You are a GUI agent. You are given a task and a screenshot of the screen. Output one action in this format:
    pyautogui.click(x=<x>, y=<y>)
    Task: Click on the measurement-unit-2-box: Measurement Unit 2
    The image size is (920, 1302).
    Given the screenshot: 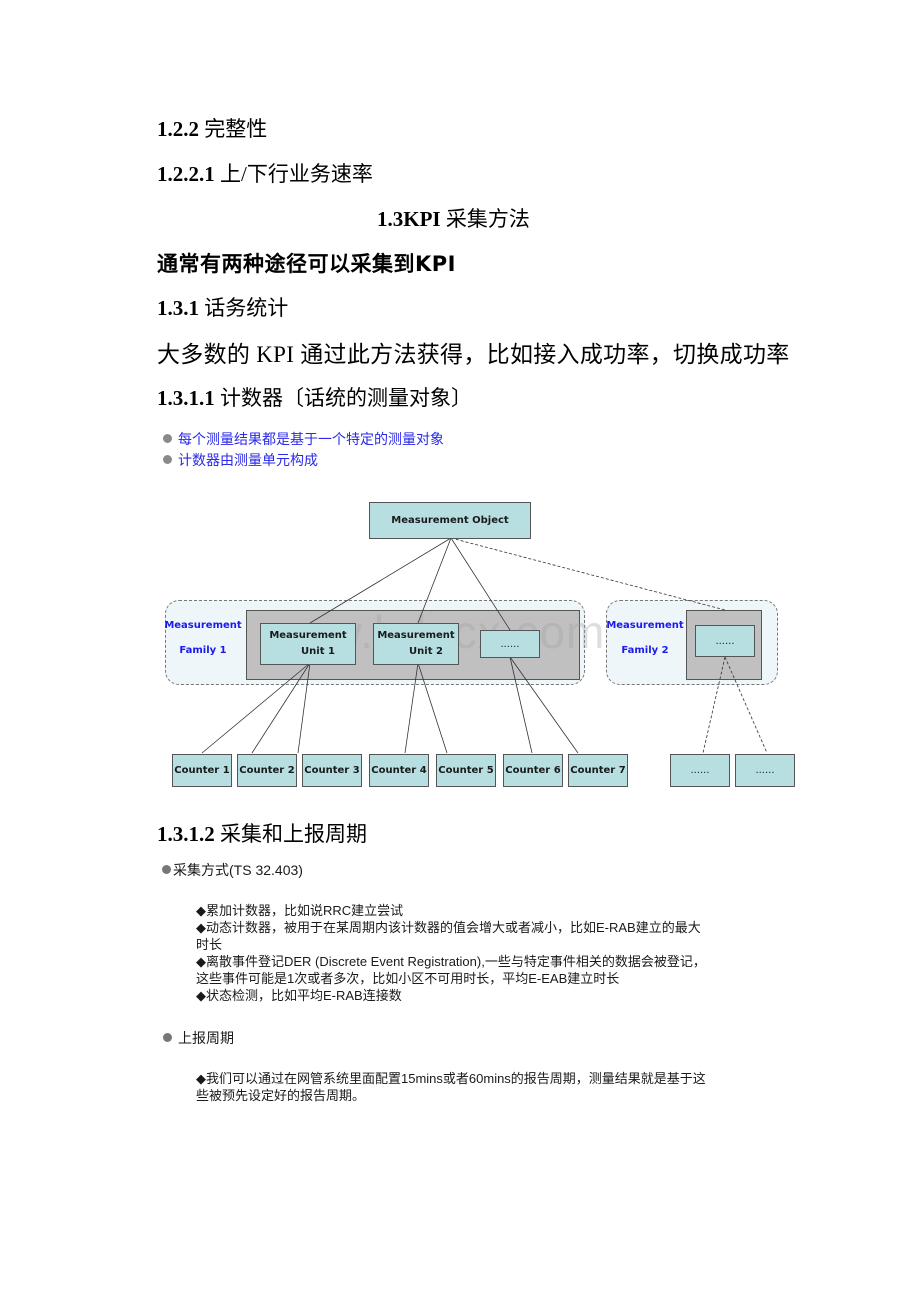 What is the action you would take?
    pyautogui.click(x=416, y=644)
    